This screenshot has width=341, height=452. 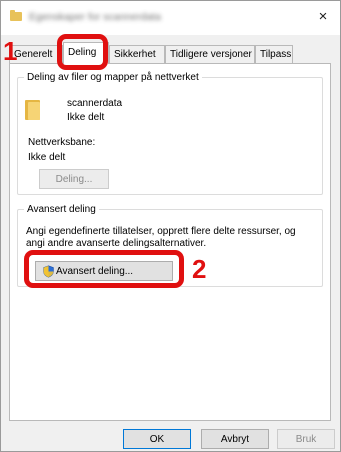 What do you see at coordinates (82, 52) in the screenshot?
I see `tab-highlight-box` at bounding box center [82, 52].